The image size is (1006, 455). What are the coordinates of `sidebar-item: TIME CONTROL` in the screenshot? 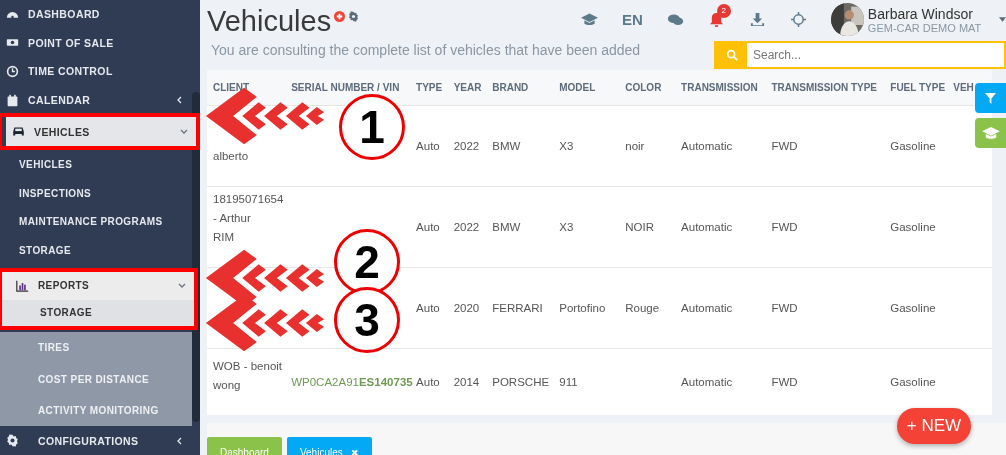 It's located at (96, 71).